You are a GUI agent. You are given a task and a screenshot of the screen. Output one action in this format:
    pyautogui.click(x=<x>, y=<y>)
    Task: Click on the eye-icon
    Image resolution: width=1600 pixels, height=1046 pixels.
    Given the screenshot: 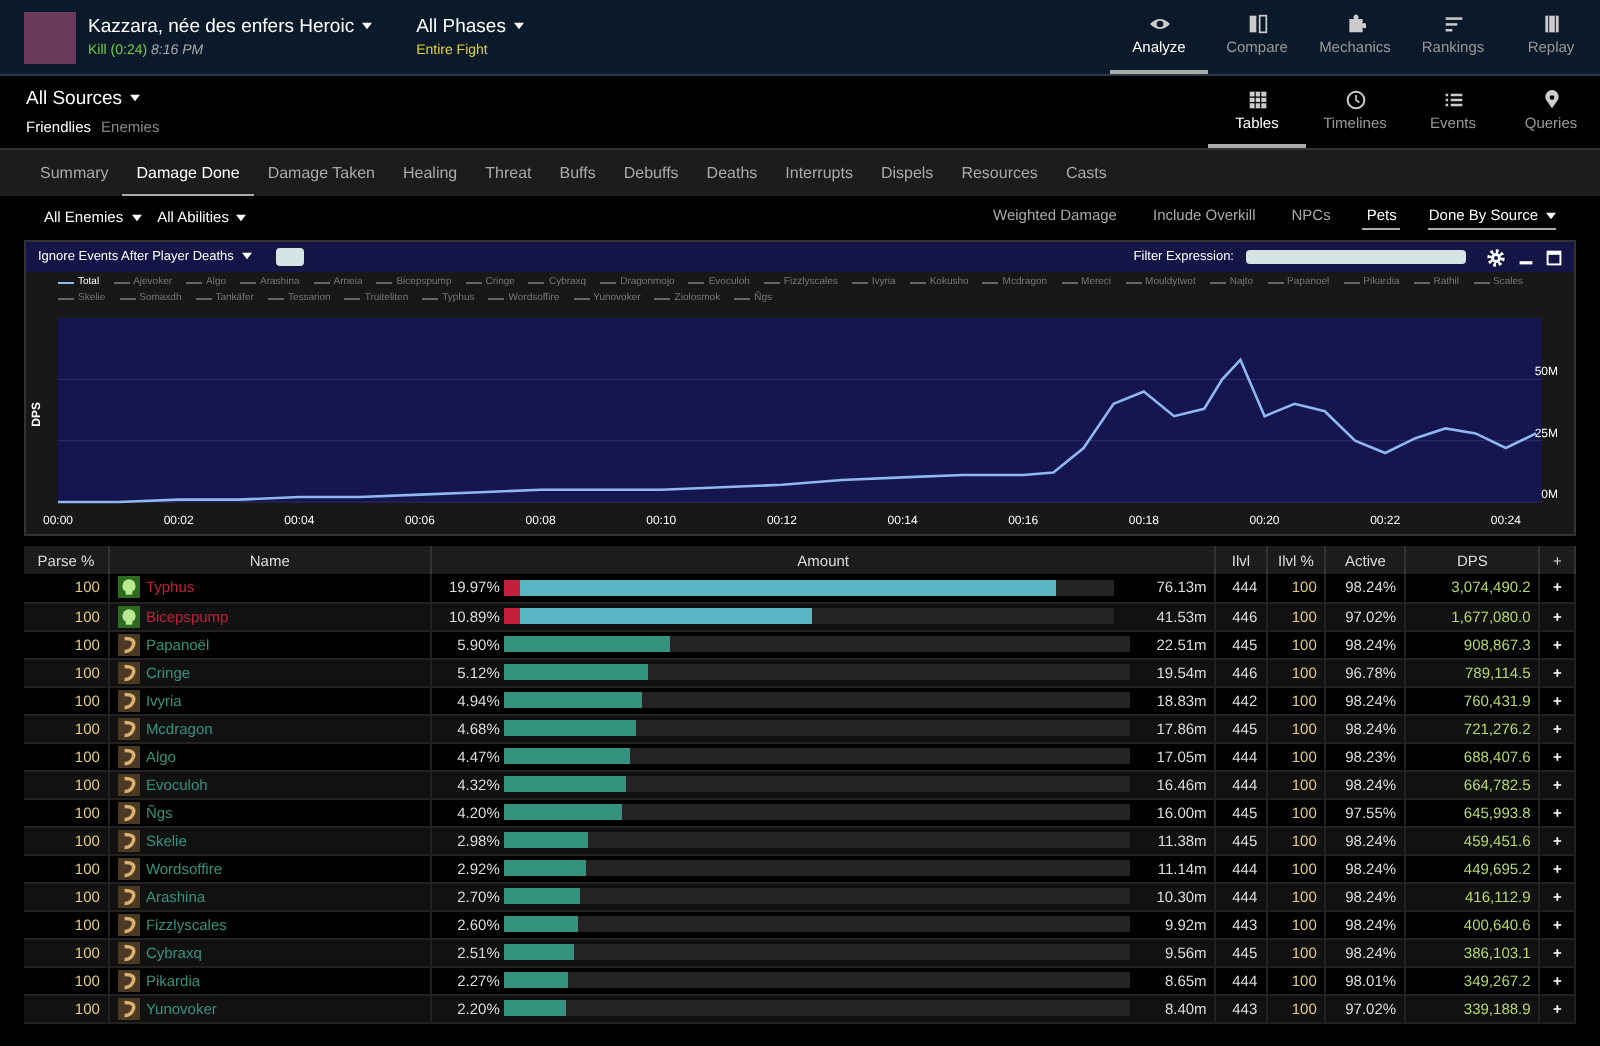 What is the action you would take?
    pyautogui.click(x=1159, y=24)
    